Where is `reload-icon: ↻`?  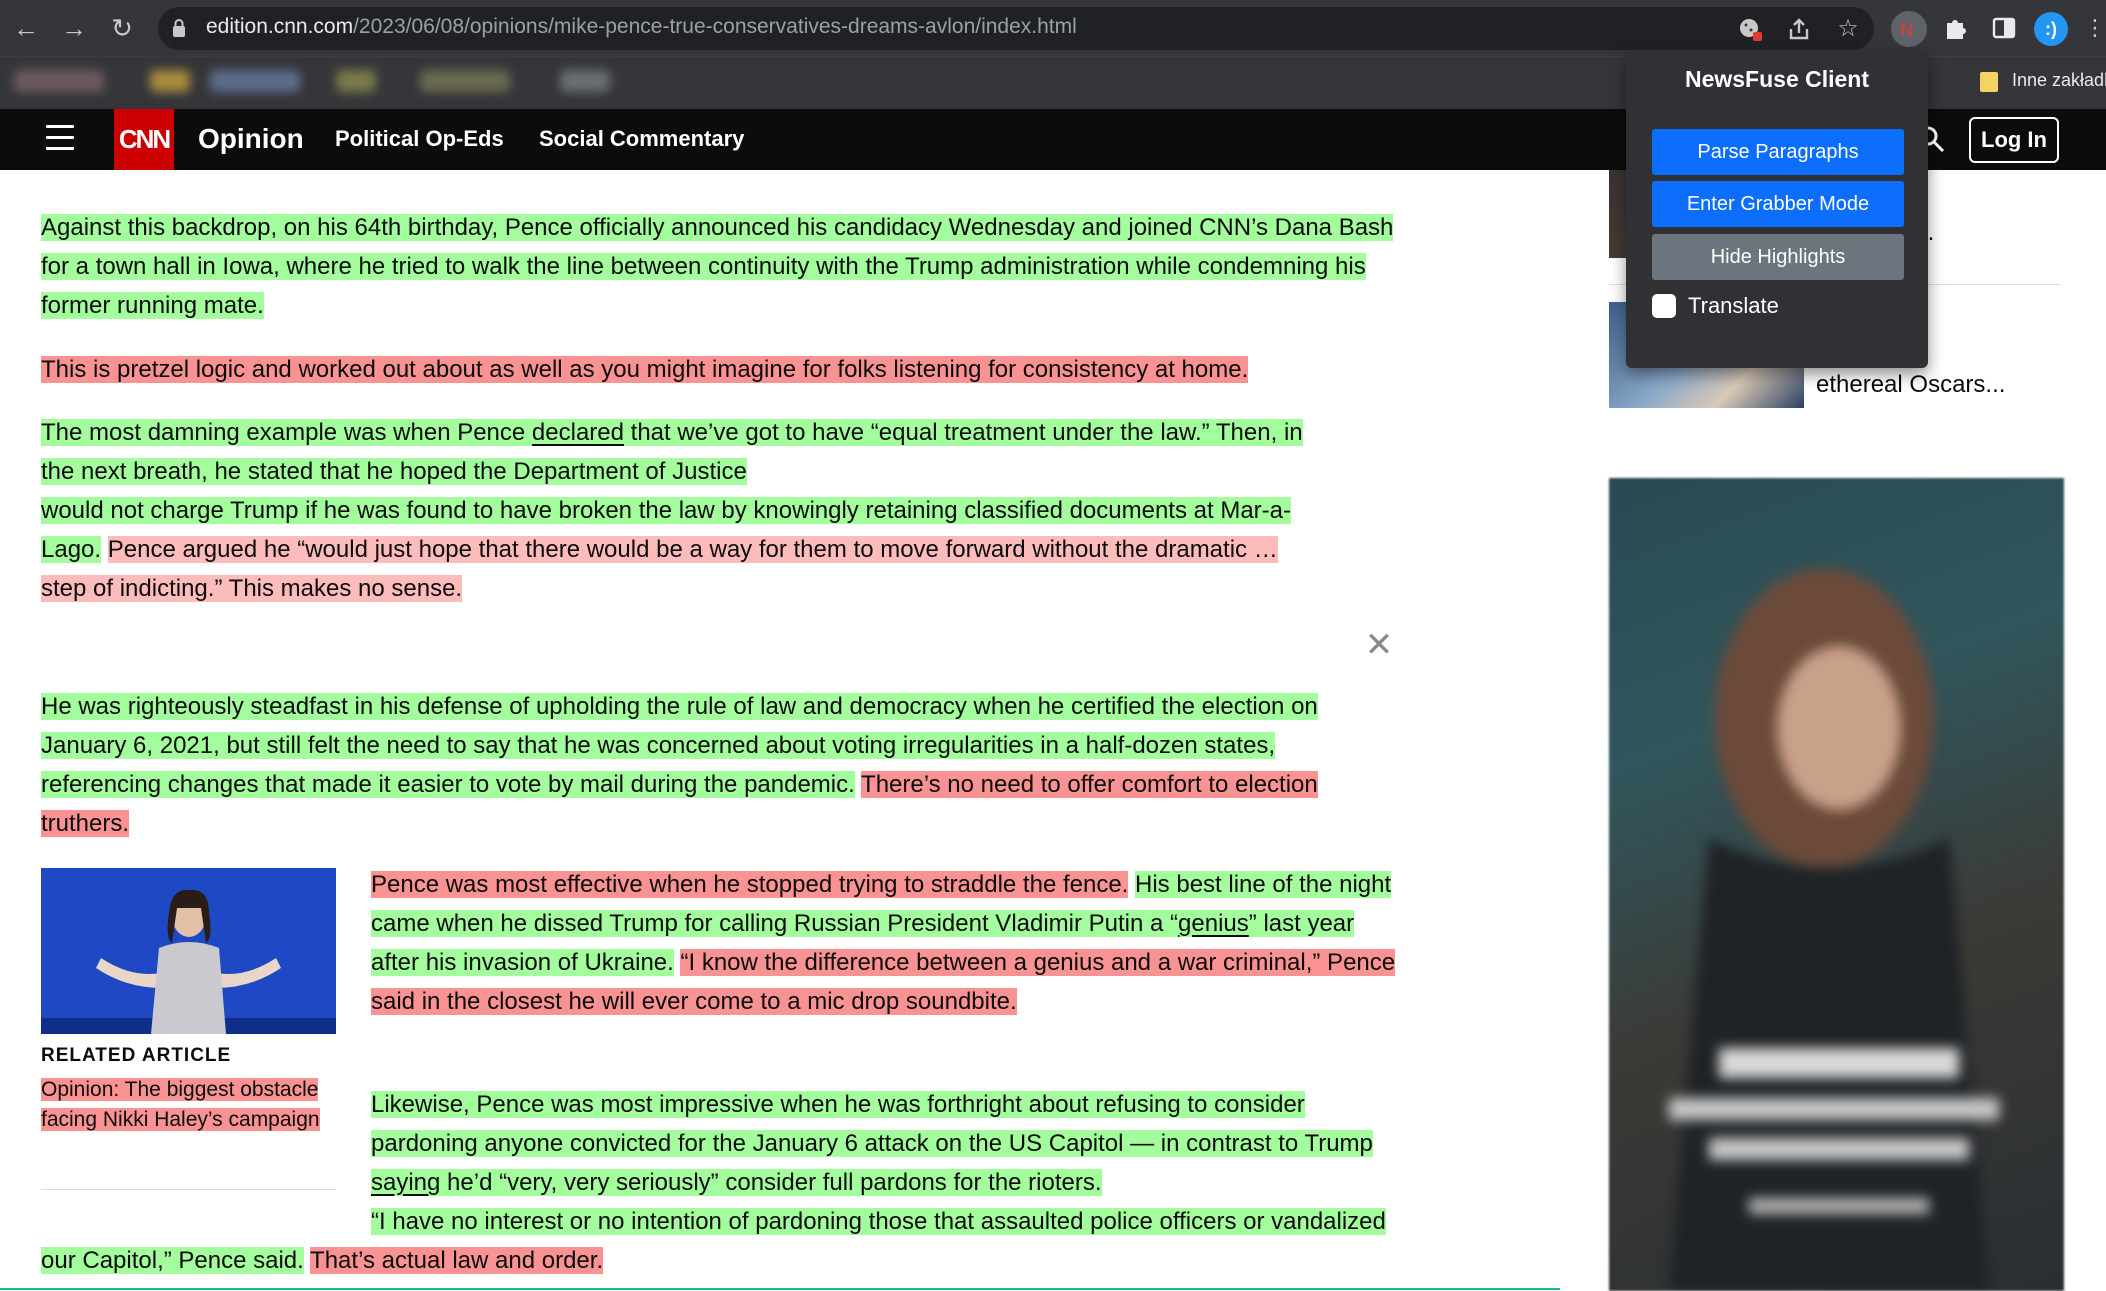
reload-icon: ↻ is located at coordinates (122, 28).